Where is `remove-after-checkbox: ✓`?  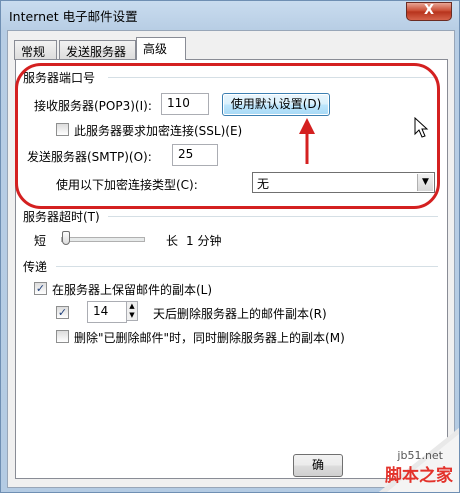 remove-after-checkbox: ✓ is located at coordinates (62, 312).